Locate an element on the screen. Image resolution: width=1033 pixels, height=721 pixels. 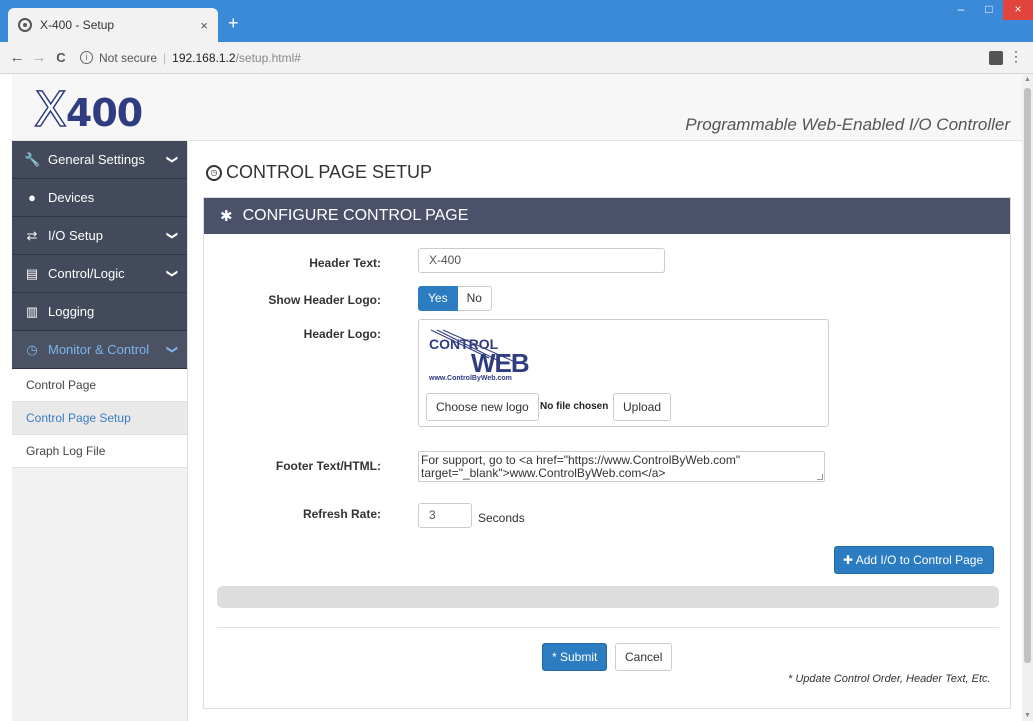
site-favicon-icon is located at coordinates (25, 25).